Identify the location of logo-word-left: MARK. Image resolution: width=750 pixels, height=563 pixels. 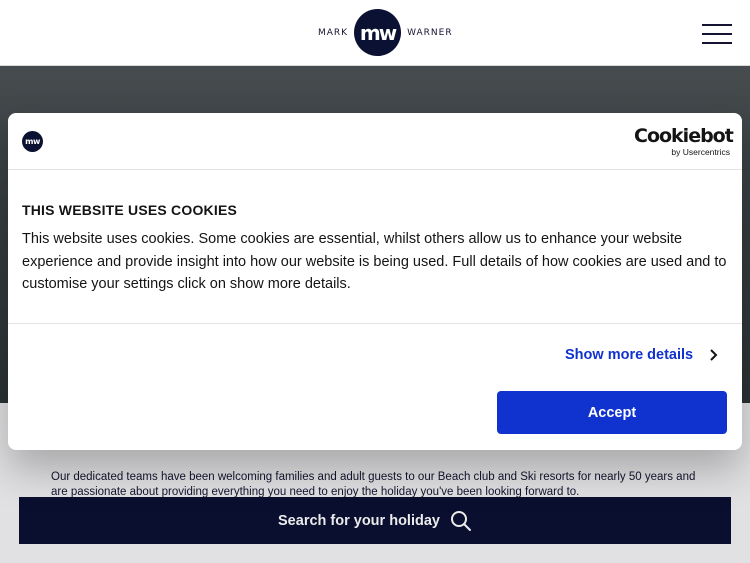
(333, 32).